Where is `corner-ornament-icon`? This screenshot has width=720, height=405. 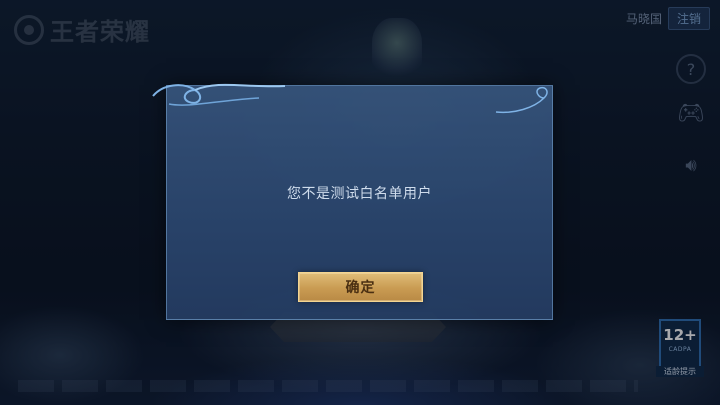
corner-ornament-icon is located at coordinates (521, 100).